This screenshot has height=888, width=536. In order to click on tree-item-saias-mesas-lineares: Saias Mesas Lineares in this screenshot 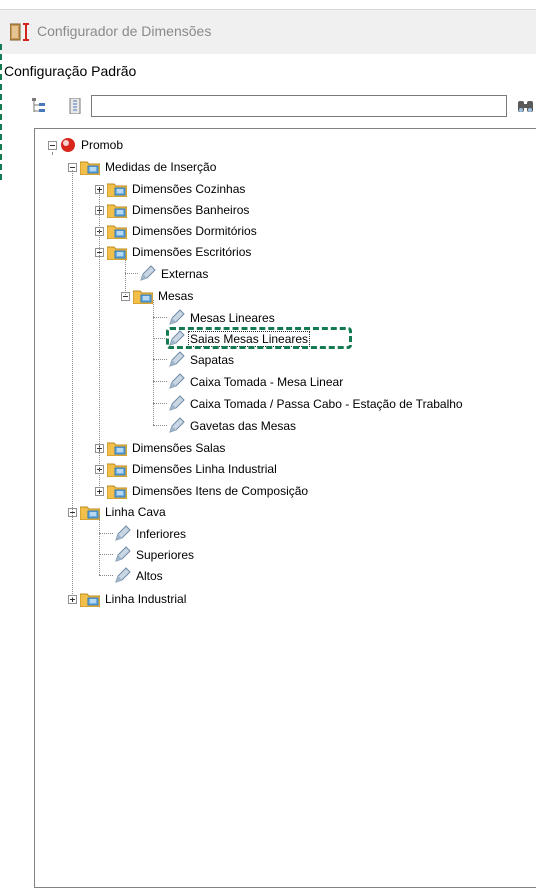, I will do `click(239, 339)`.